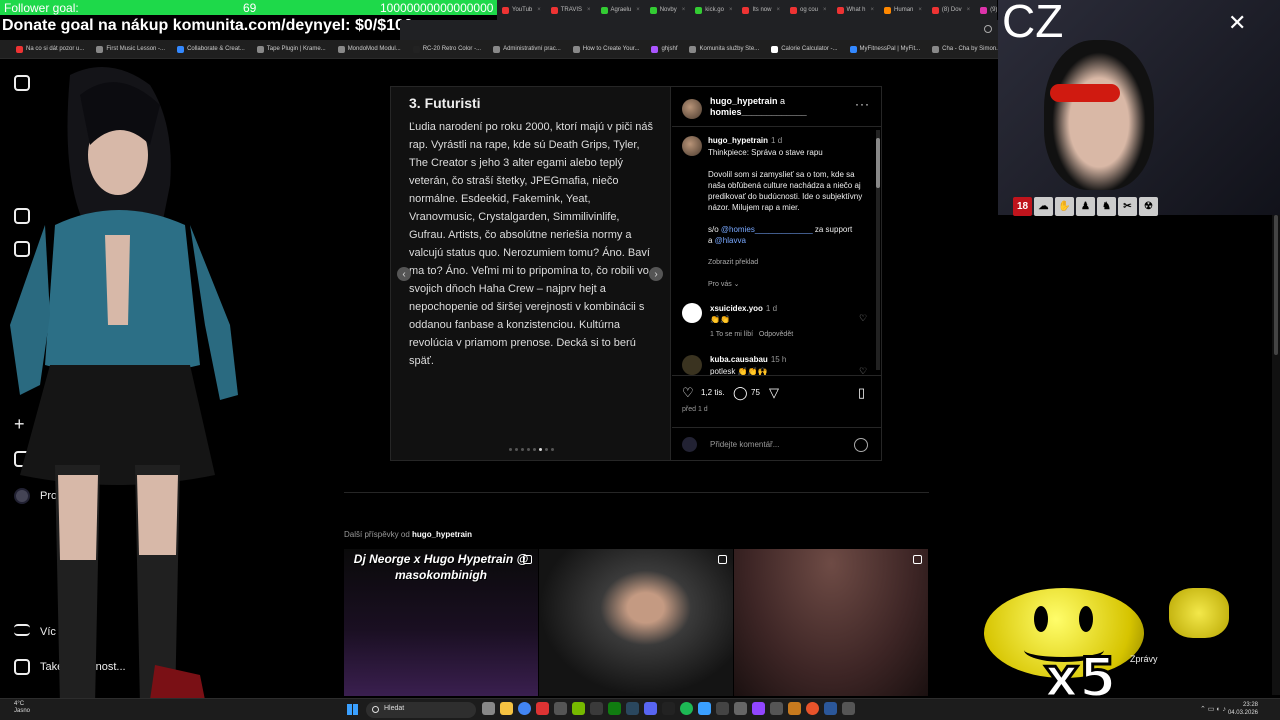 This screenshot has height=720, width=1280. Describe the element at coordinates (861, 445) in the screenshot. I see `emoji-picker-icon` at that location.